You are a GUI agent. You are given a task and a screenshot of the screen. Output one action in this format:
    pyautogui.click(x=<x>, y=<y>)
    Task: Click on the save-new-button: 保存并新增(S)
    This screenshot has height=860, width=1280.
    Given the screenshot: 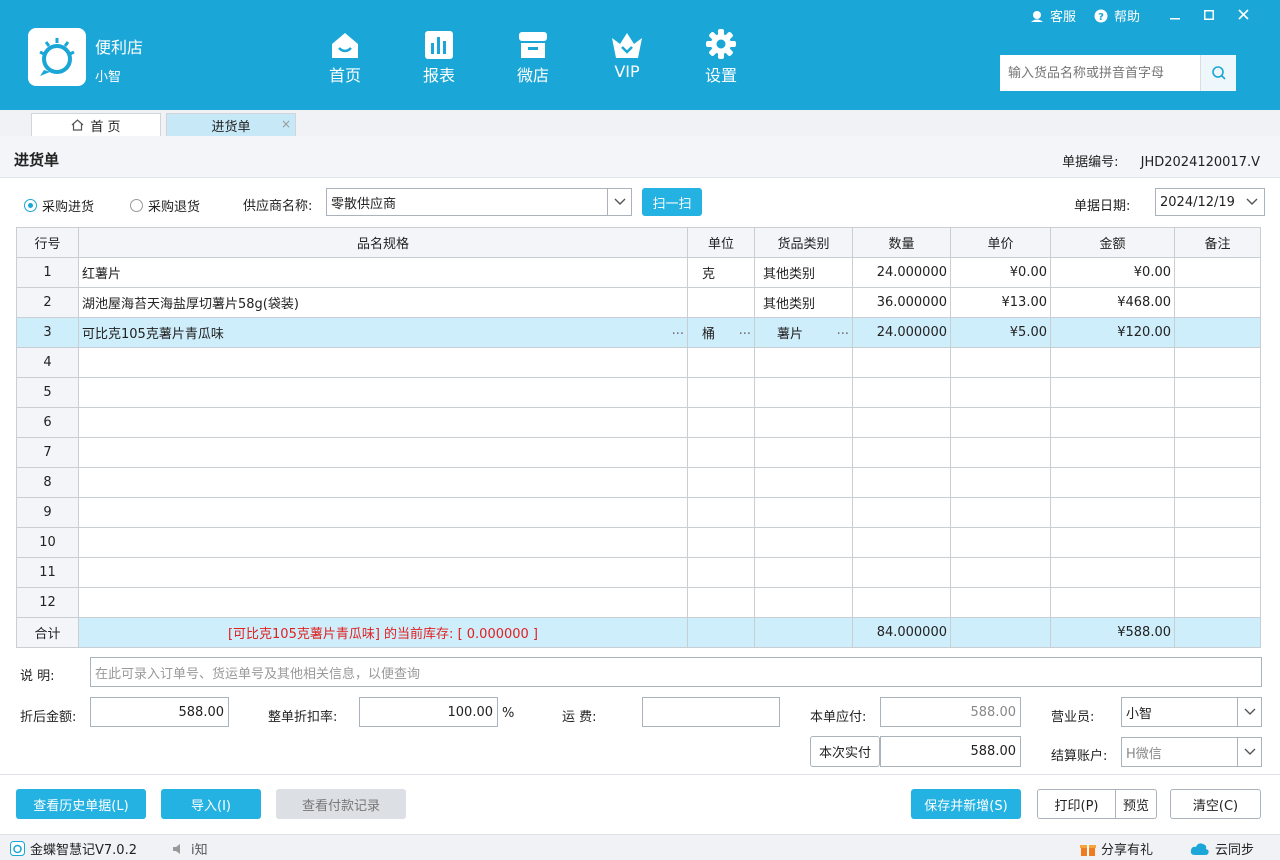 What is the action you would take?
    pyautogui.click(x=966, y=804)
    